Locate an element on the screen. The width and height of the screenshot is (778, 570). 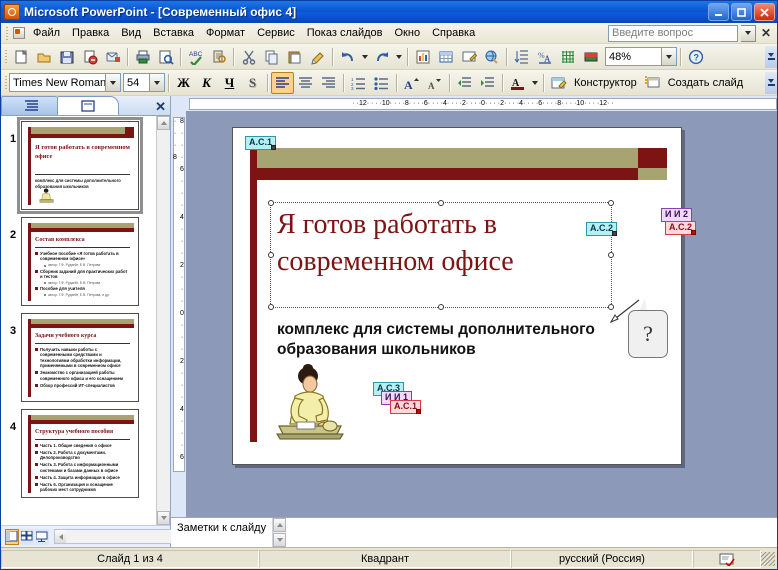
color-view-icon is located at coordinates (590, 57).